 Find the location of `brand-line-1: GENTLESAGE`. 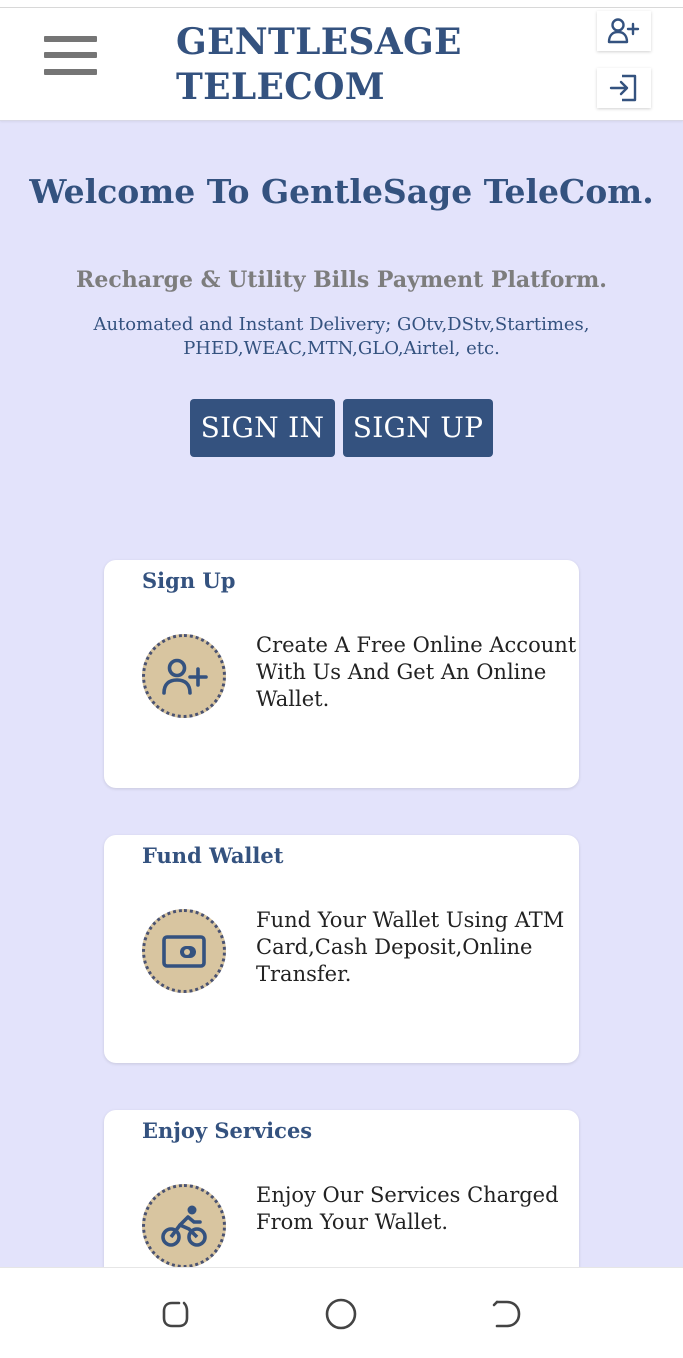

brand-line-1: GENTLESAGE is located at coordinates (319, 42).